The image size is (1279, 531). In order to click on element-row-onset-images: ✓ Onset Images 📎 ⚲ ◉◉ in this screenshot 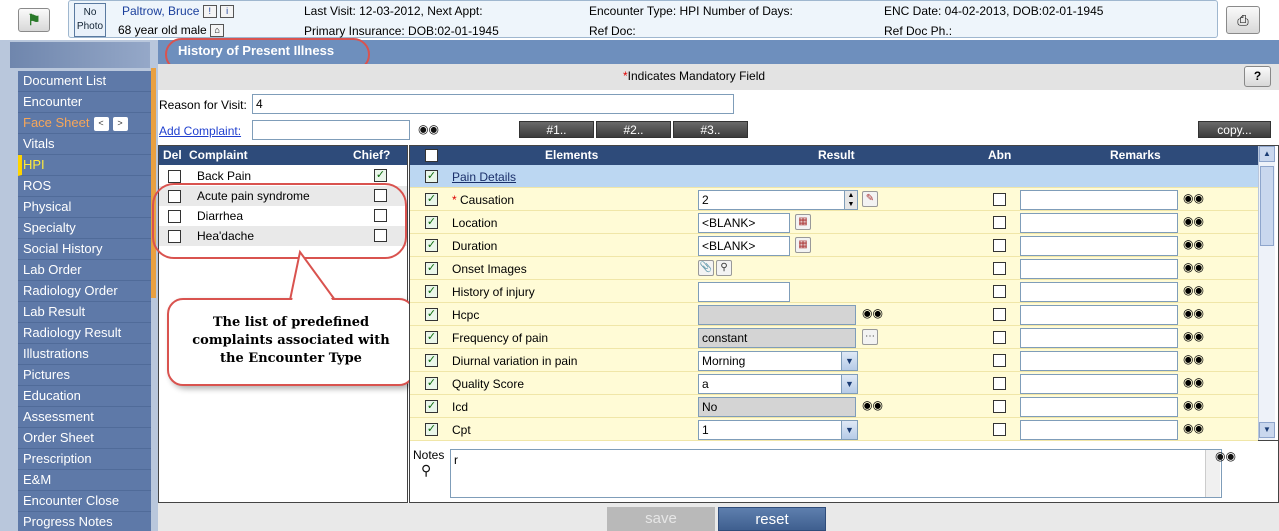, I will do `click(834, 268)`.